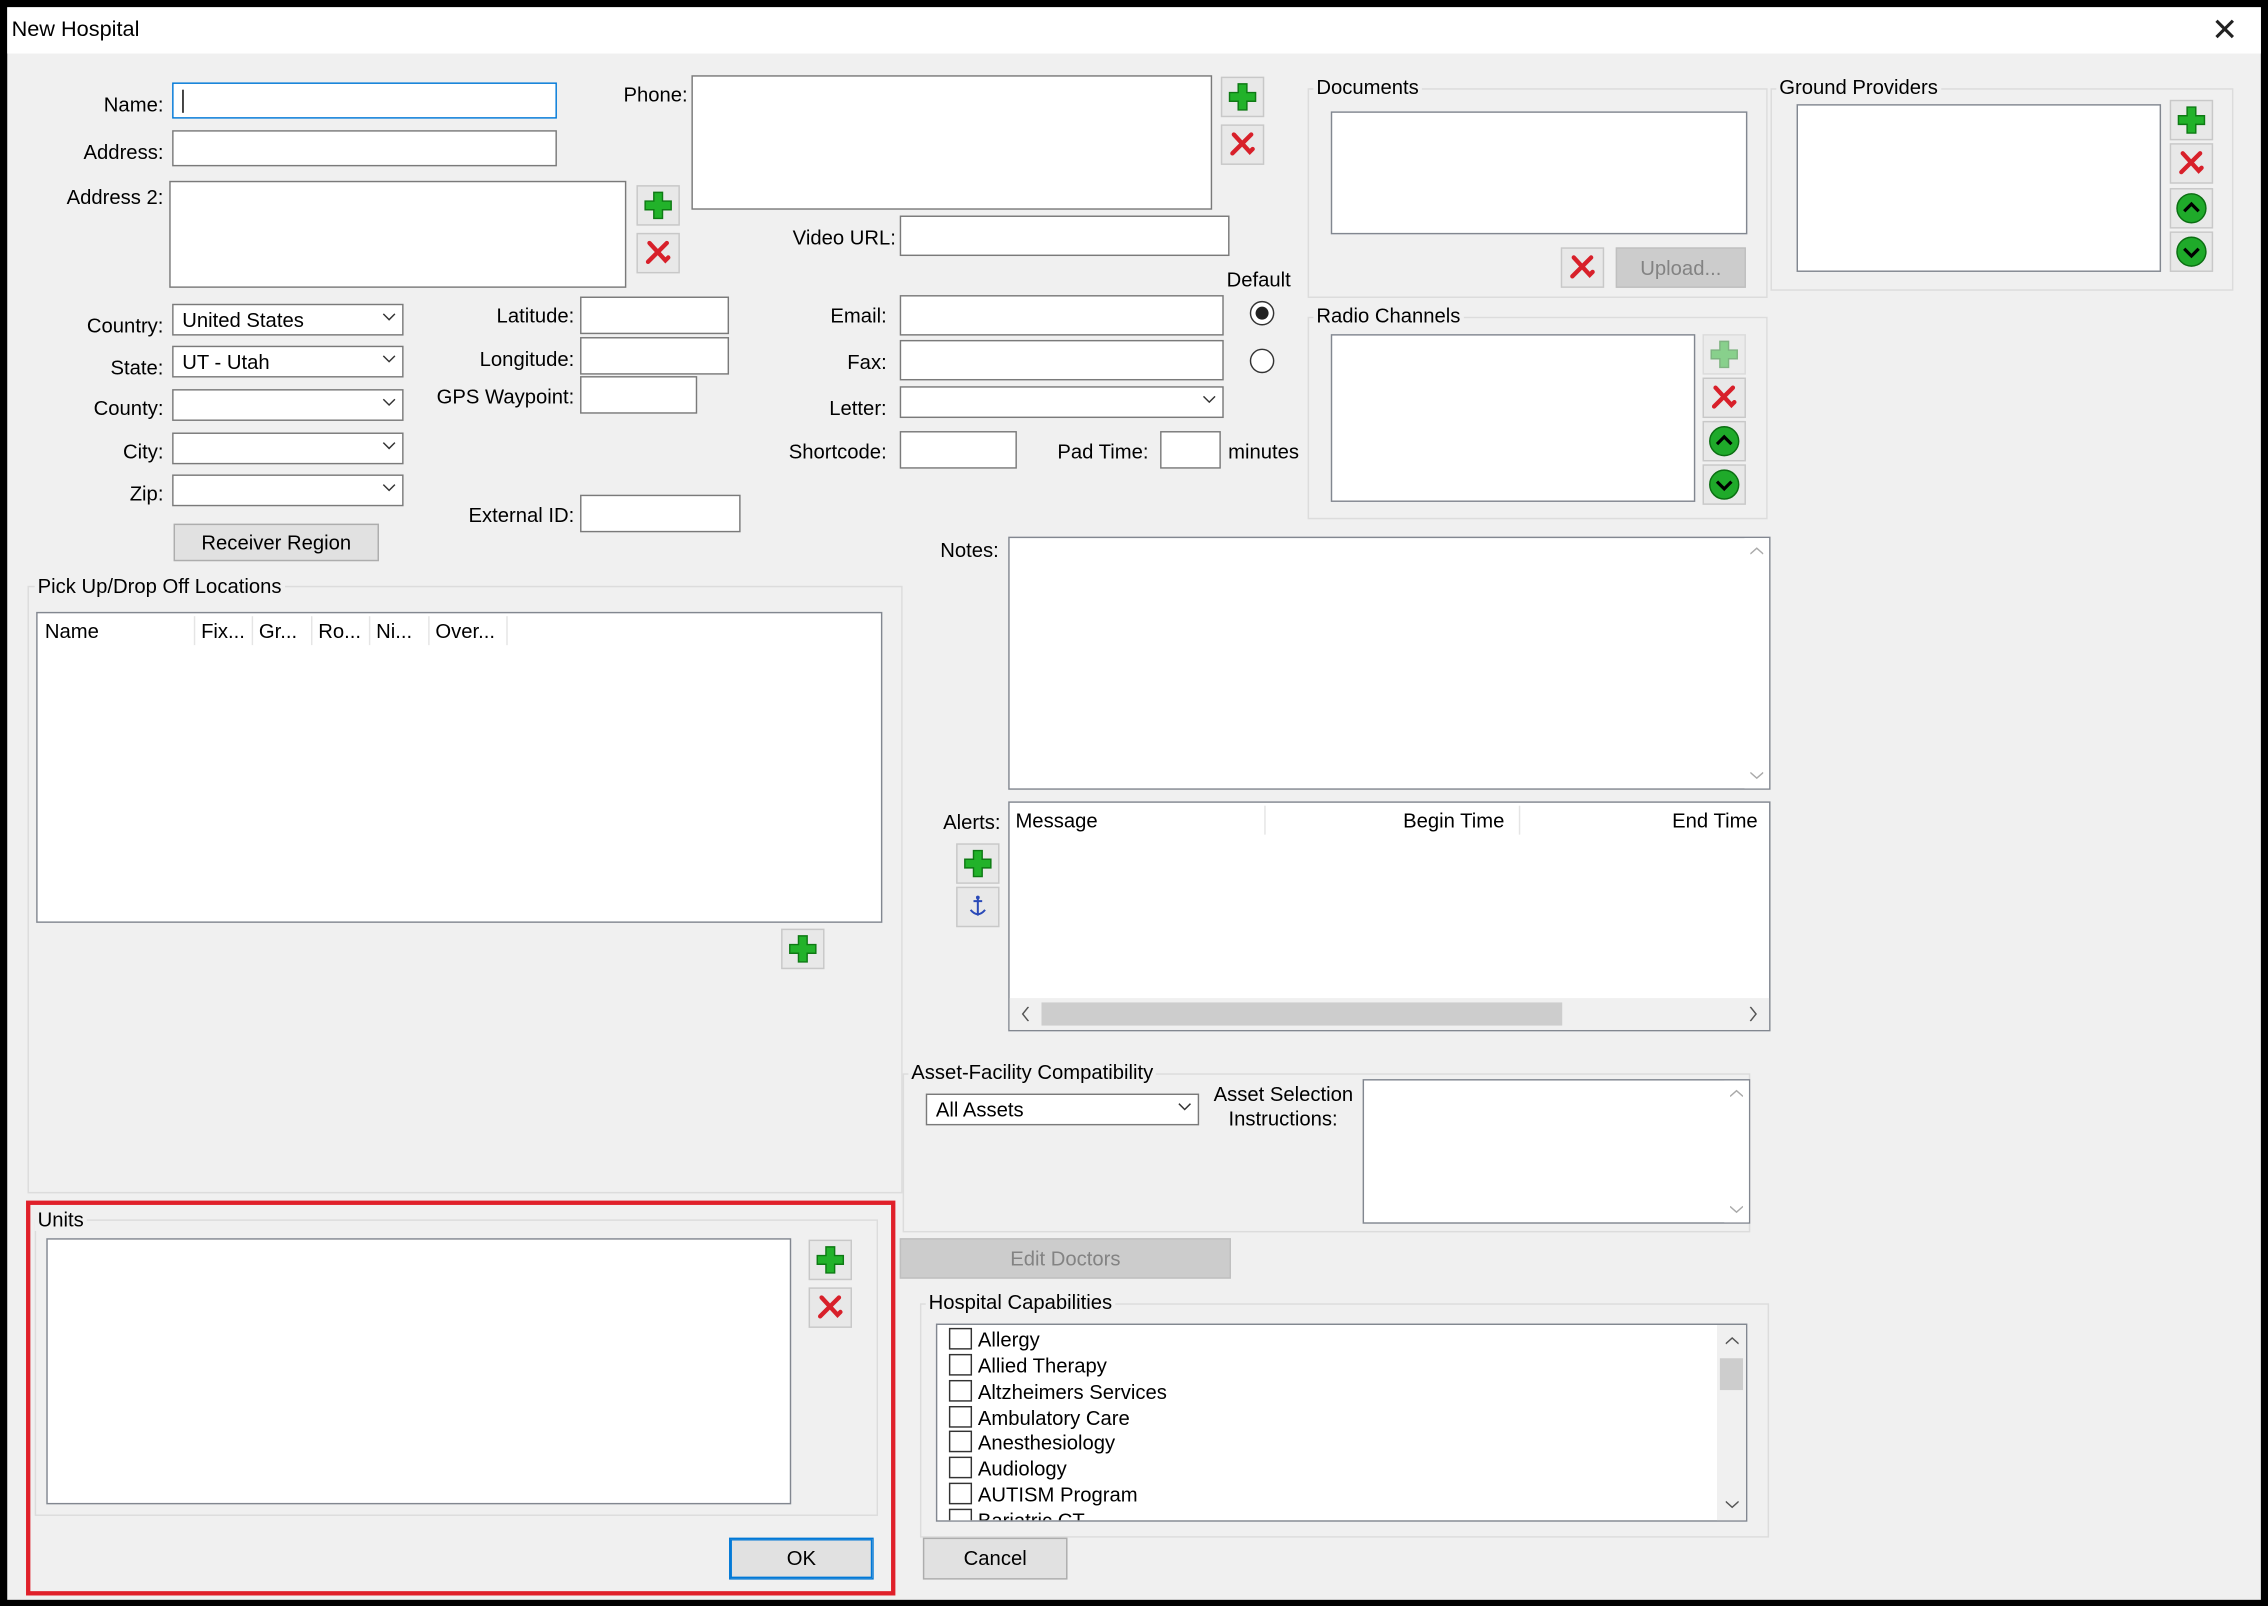 This screenshot has height=1606, width=2268. Describe the element at coordinates (1064, 236) in the screenshot. I see `video-url-input` at that location.